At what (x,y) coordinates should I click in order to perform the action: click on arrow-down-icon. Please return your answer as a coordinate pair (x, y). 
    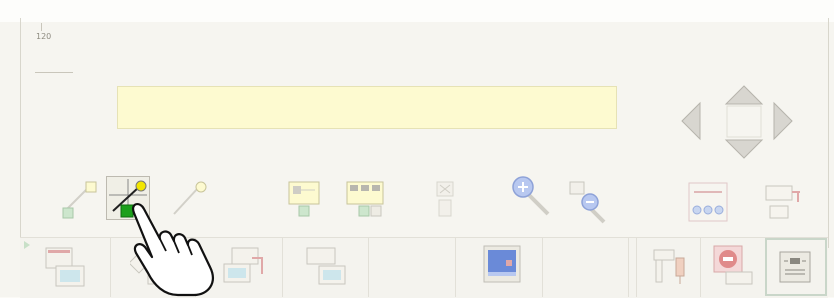
    Looking at the image, I should click on (744, 149).